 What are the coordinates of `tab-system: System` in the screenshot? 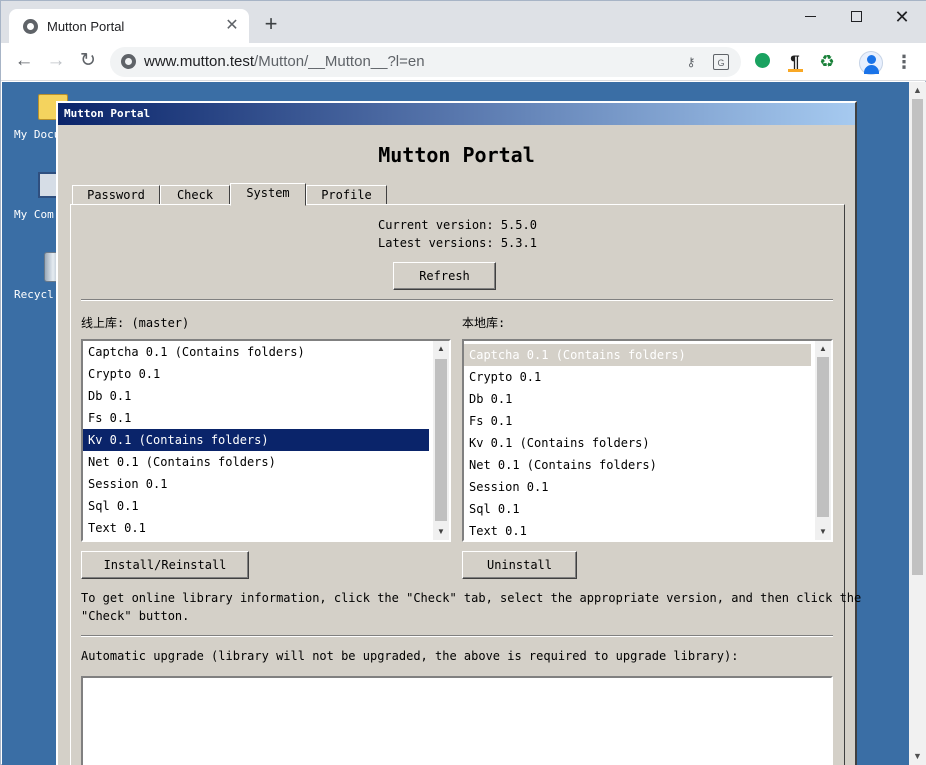 It's located at (268, 194).